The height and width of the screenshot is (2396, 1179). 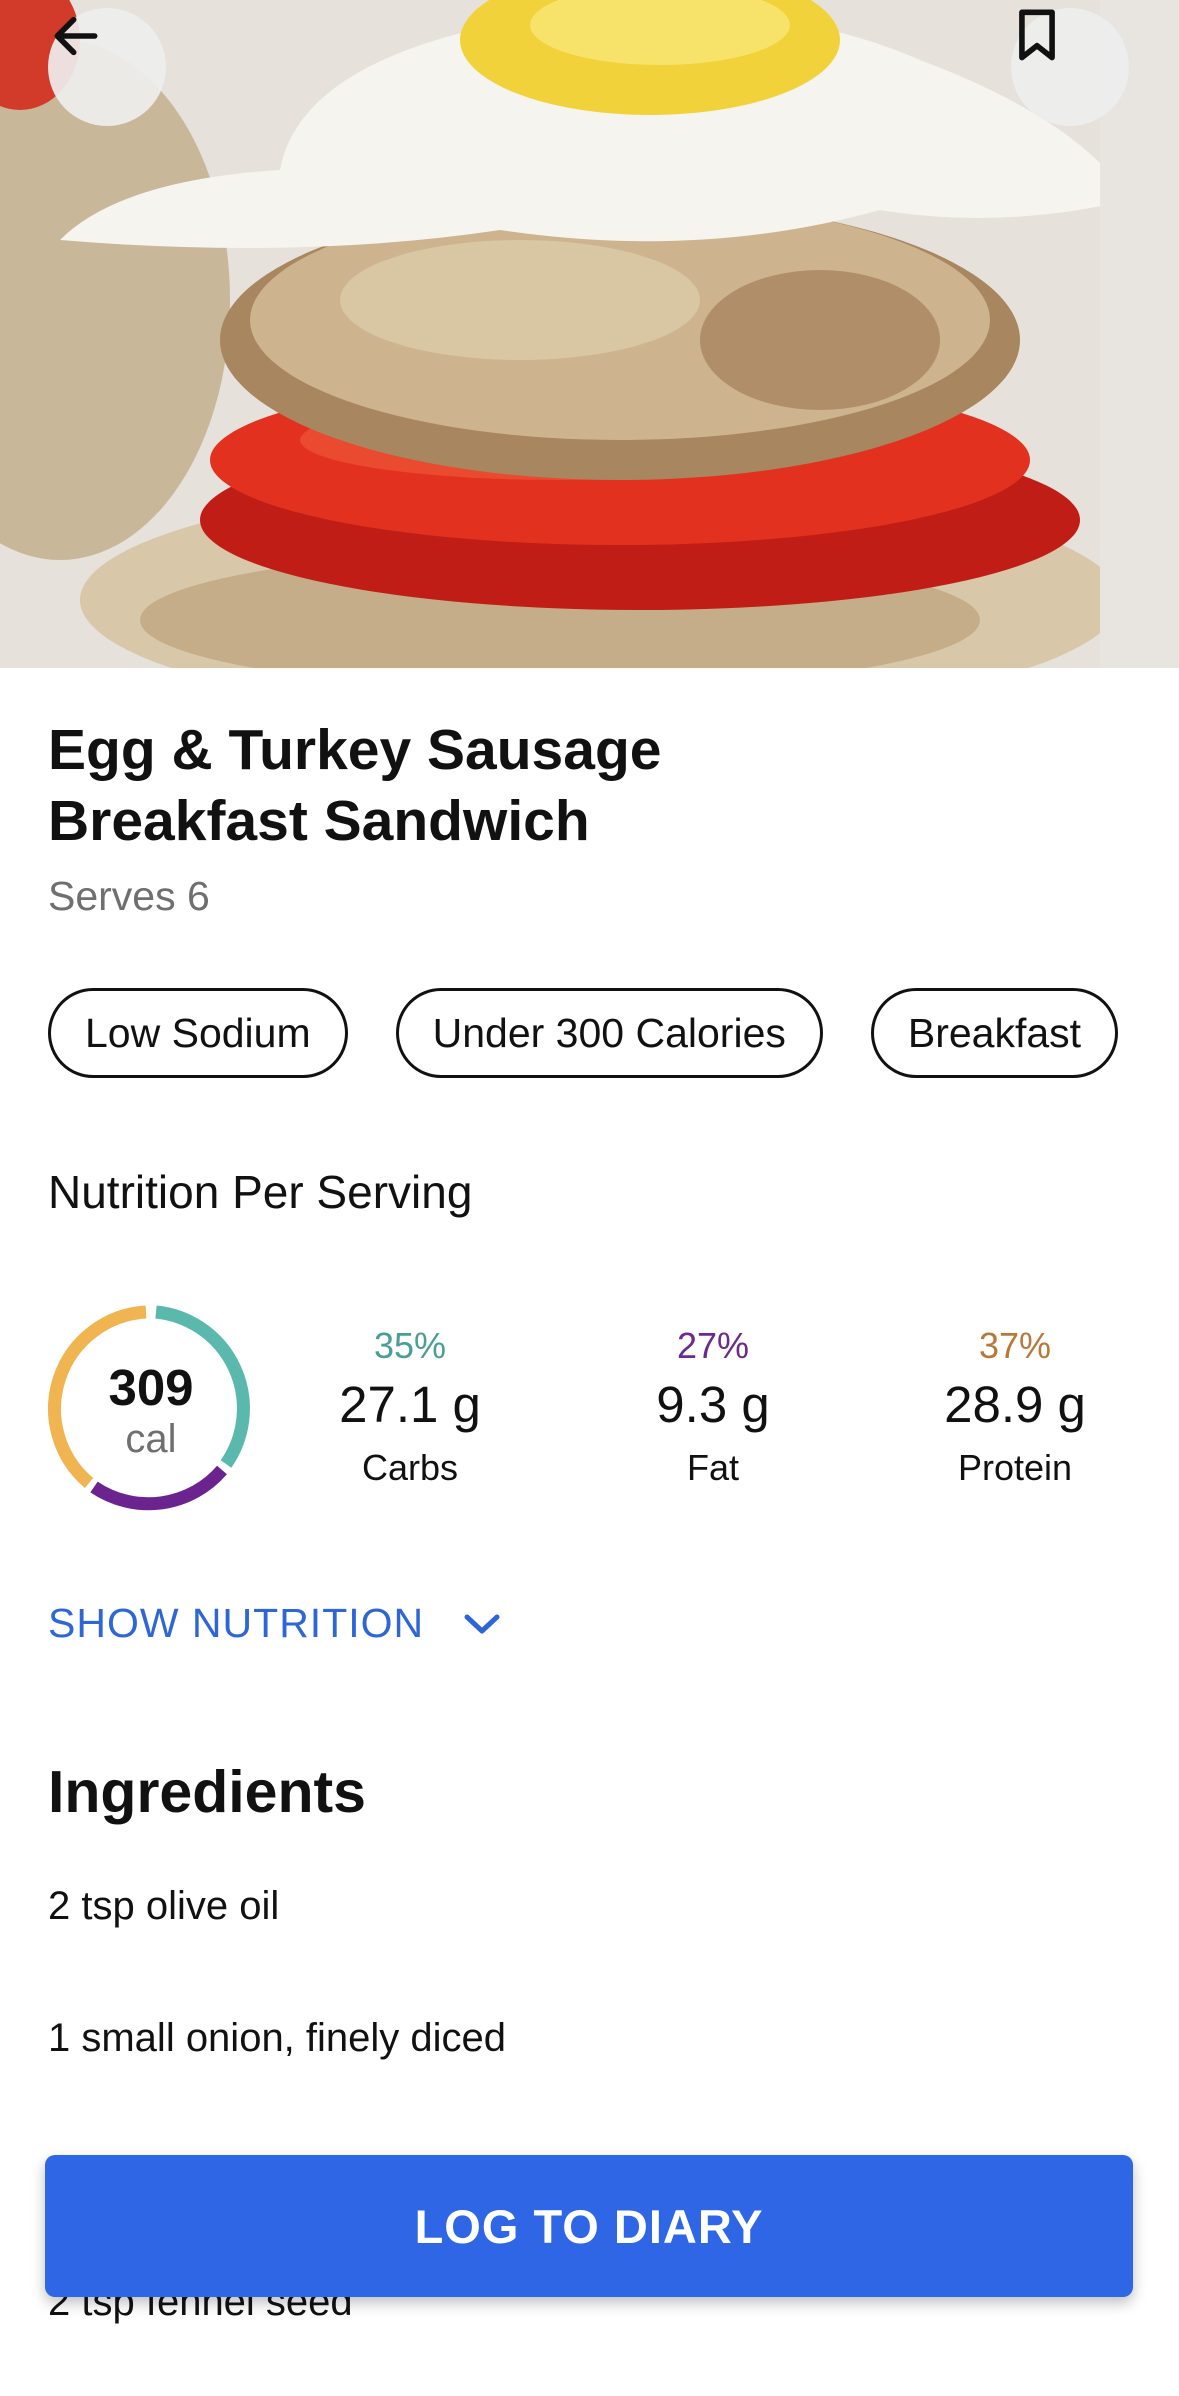 I want to click on nutrition-heading: Nutrition Per Serving, so click(x=260, y=1192).